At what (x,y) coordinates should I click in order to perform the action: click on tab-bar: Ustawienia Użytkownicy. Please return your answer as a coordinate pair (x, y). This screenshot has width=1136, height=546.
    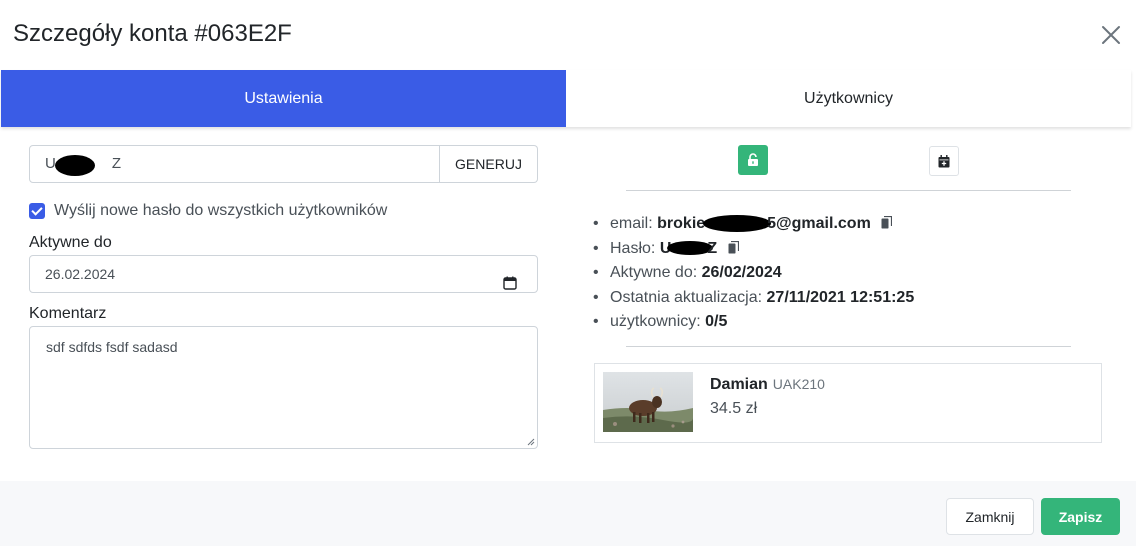
    Looking at the image, I should click on (566, 98).